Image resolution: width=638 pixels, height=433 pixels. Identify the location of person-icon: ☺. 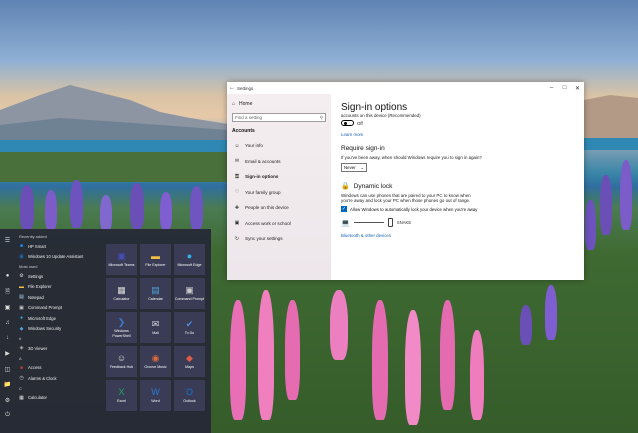
(237, 145).